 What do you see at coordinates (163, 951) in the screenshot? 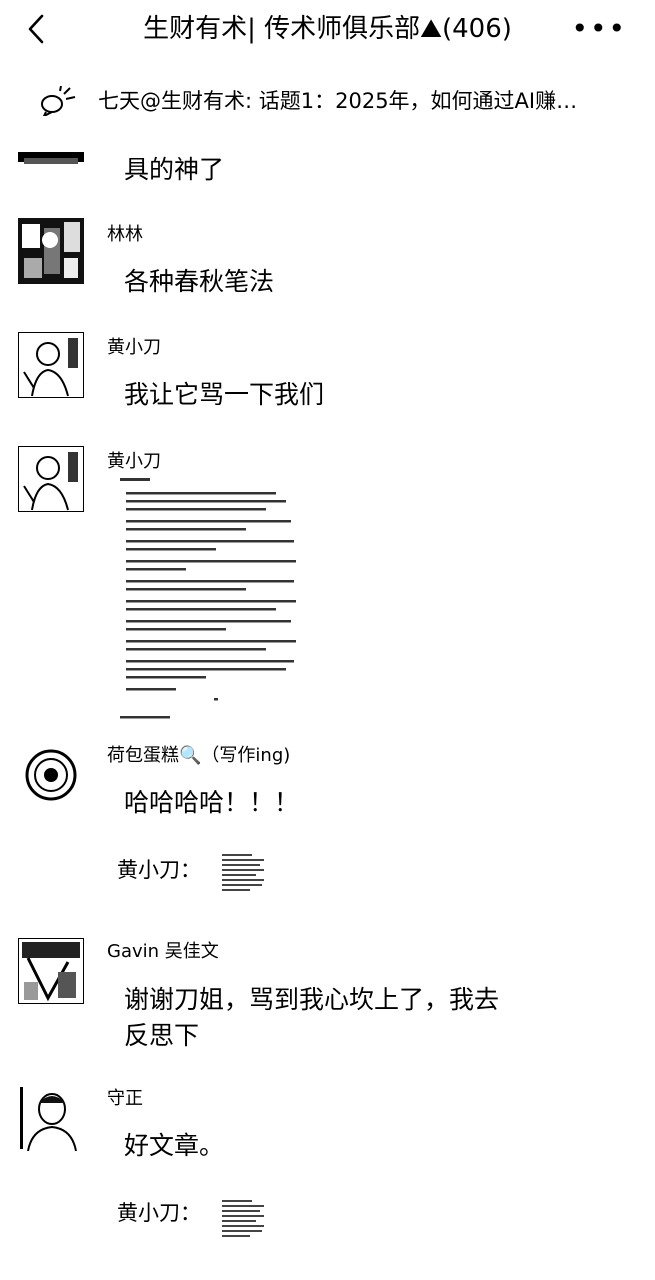
I see `sender-name: Gavin 吴佳文` at bounding box center [163, 951].